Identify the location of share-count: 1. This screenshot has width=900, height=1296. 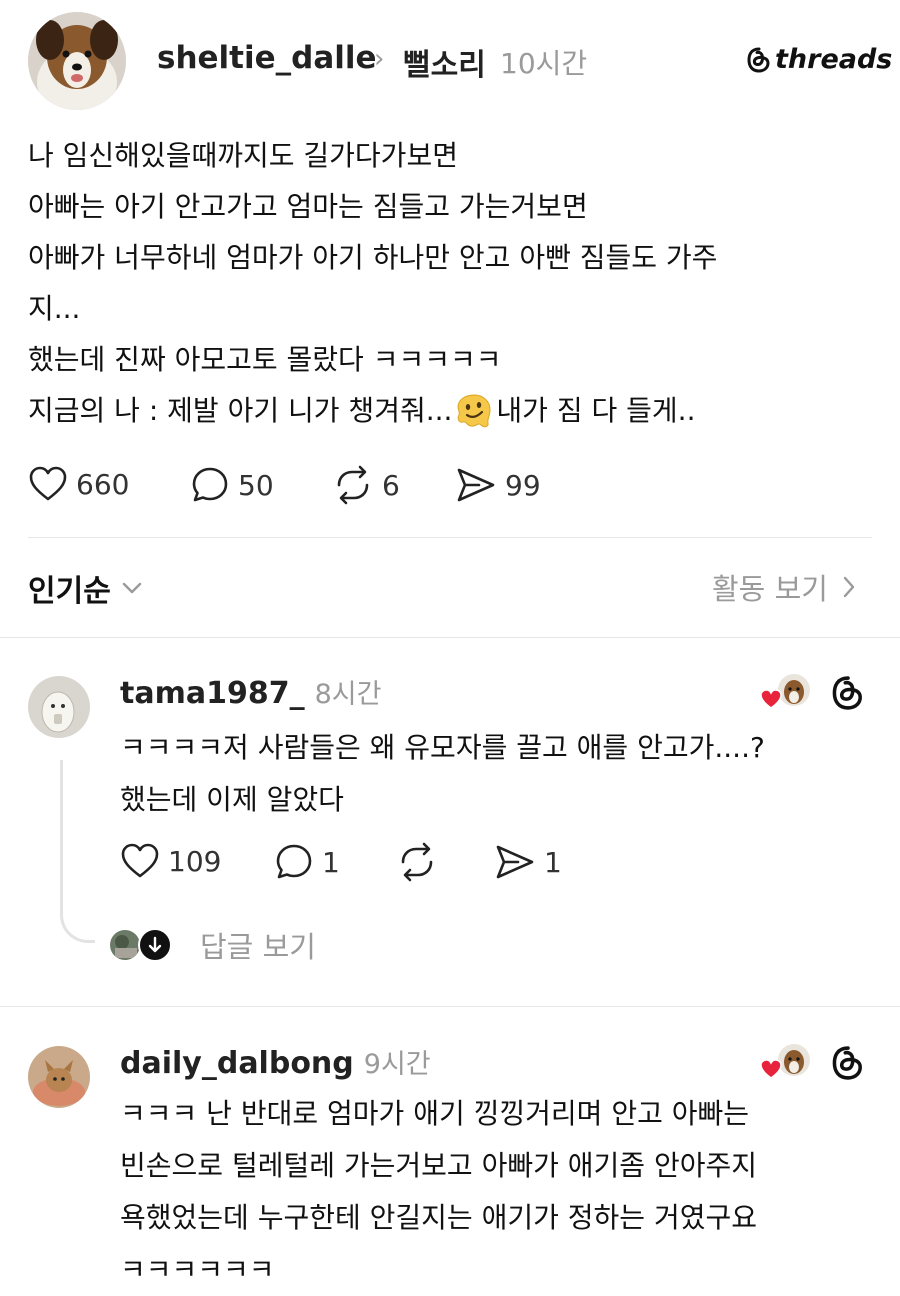
(553, 862).